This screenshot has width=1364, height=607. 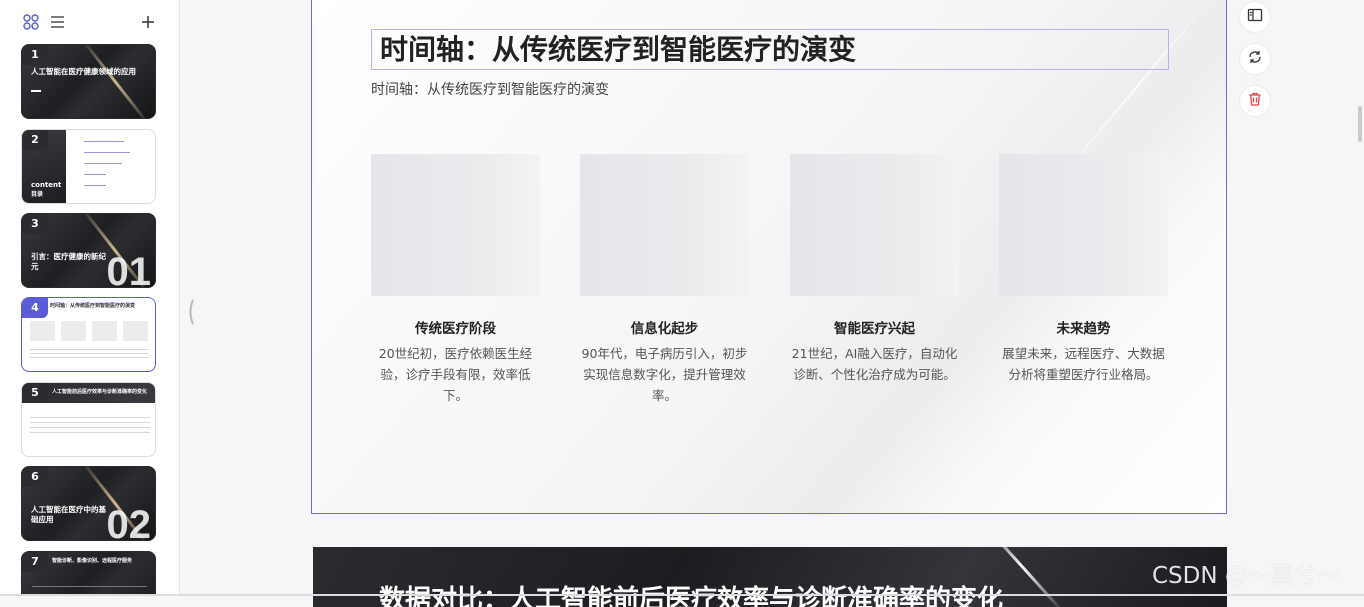 I want to click on section-number: 02, so click(x=129, y=522).